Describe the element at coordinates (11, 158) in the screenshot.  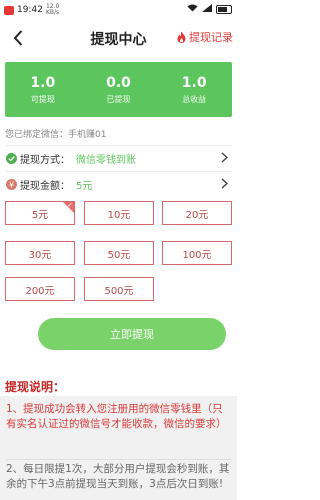
I see `check-circle-icon` at that location.